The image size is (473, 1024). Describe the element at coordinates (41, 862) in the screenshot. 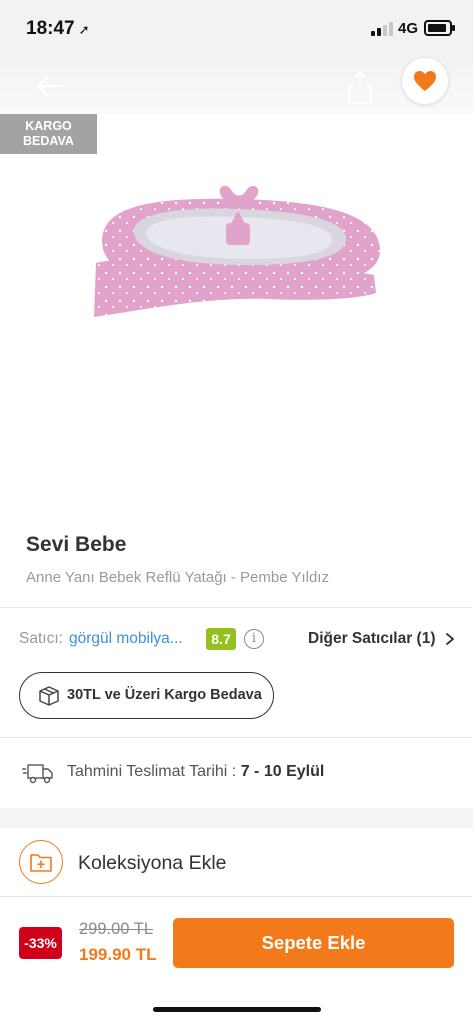

I see `folder-plus-icon` at that location.